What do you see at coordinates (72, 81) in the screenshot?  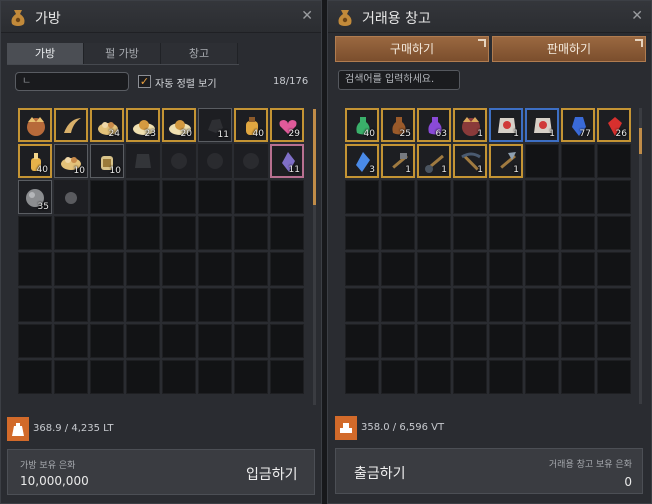 I see `bag-search-input: ㄴ` at bounding box center [72, 81].